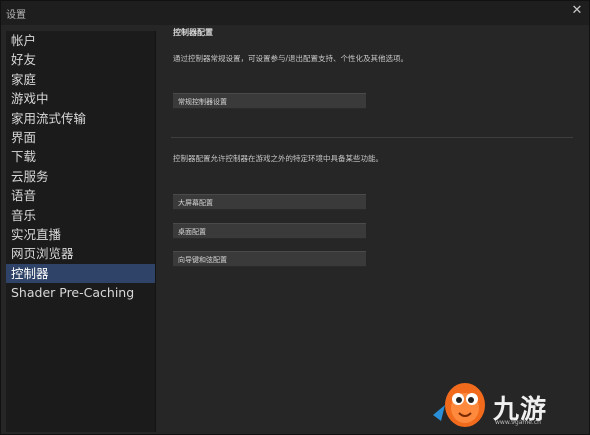  I want to click on sidebar-item-music: 音乐, so click(80, 215).